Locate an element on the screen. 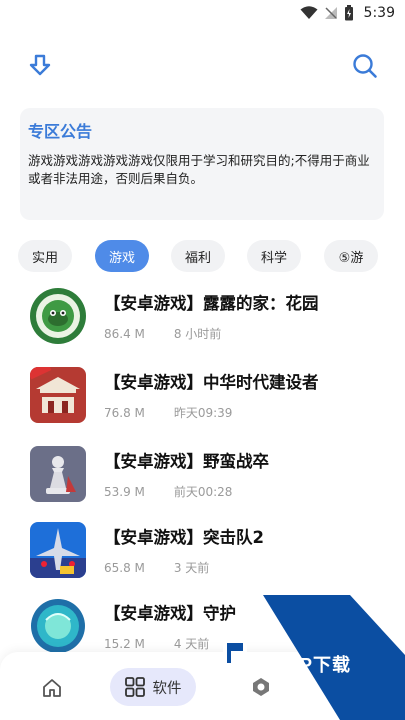 This screenshot has height=720, width=405. search-button is located at coordinates (365, 66).